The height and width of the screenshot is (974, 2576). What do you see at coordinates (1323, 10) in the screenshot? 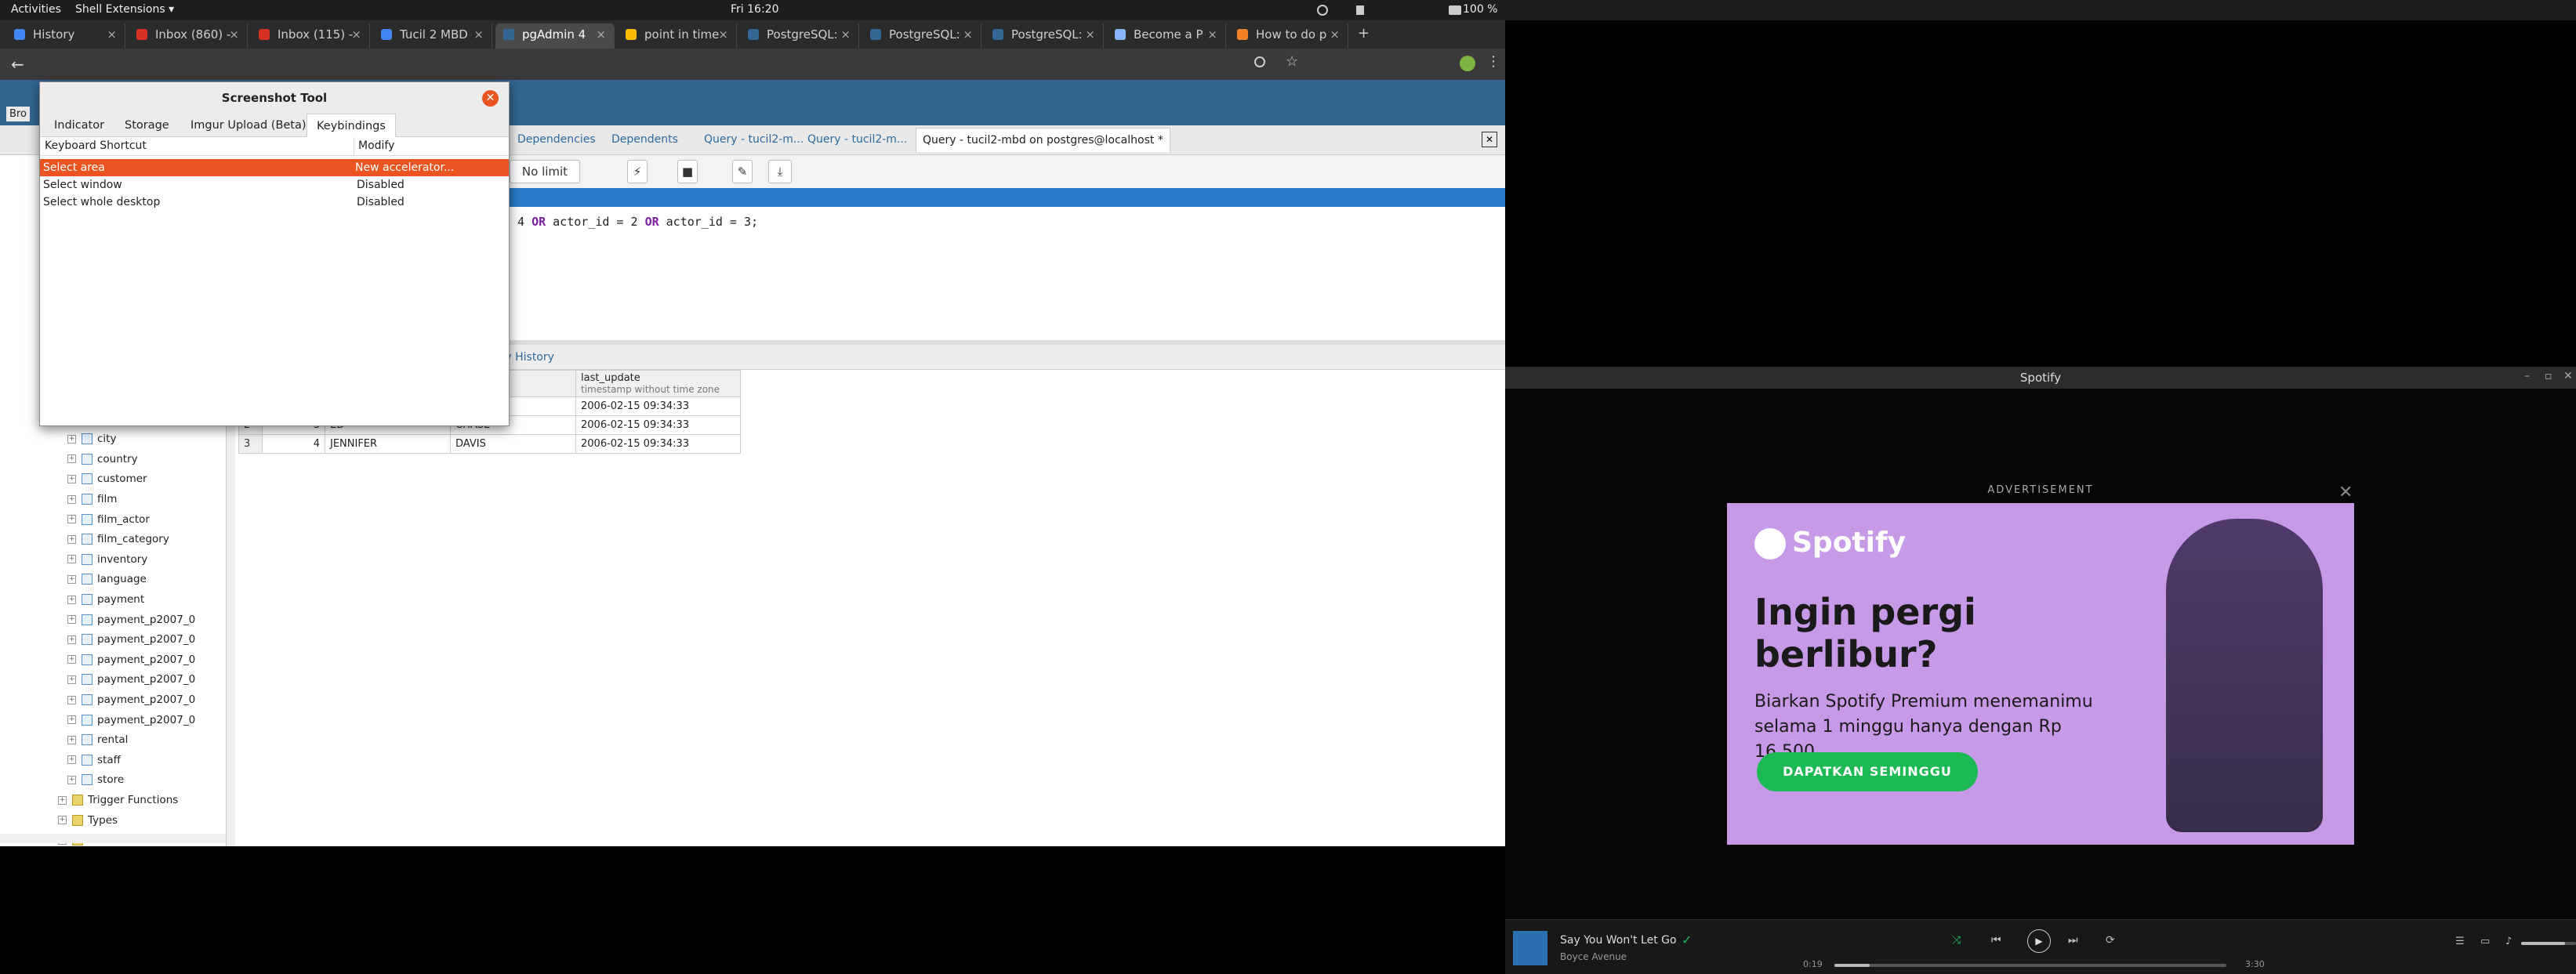
I see `wifi-icon` at bounding box center [1323, 10].